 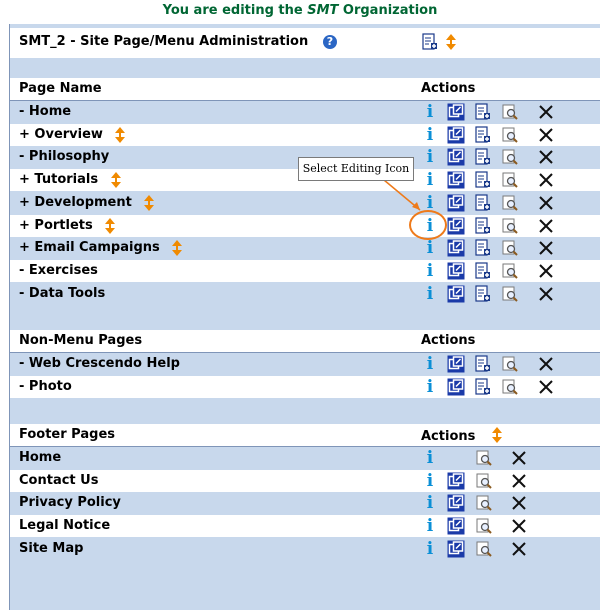 I want to click on page-name-label: - Home, so click(x=45, y=112).